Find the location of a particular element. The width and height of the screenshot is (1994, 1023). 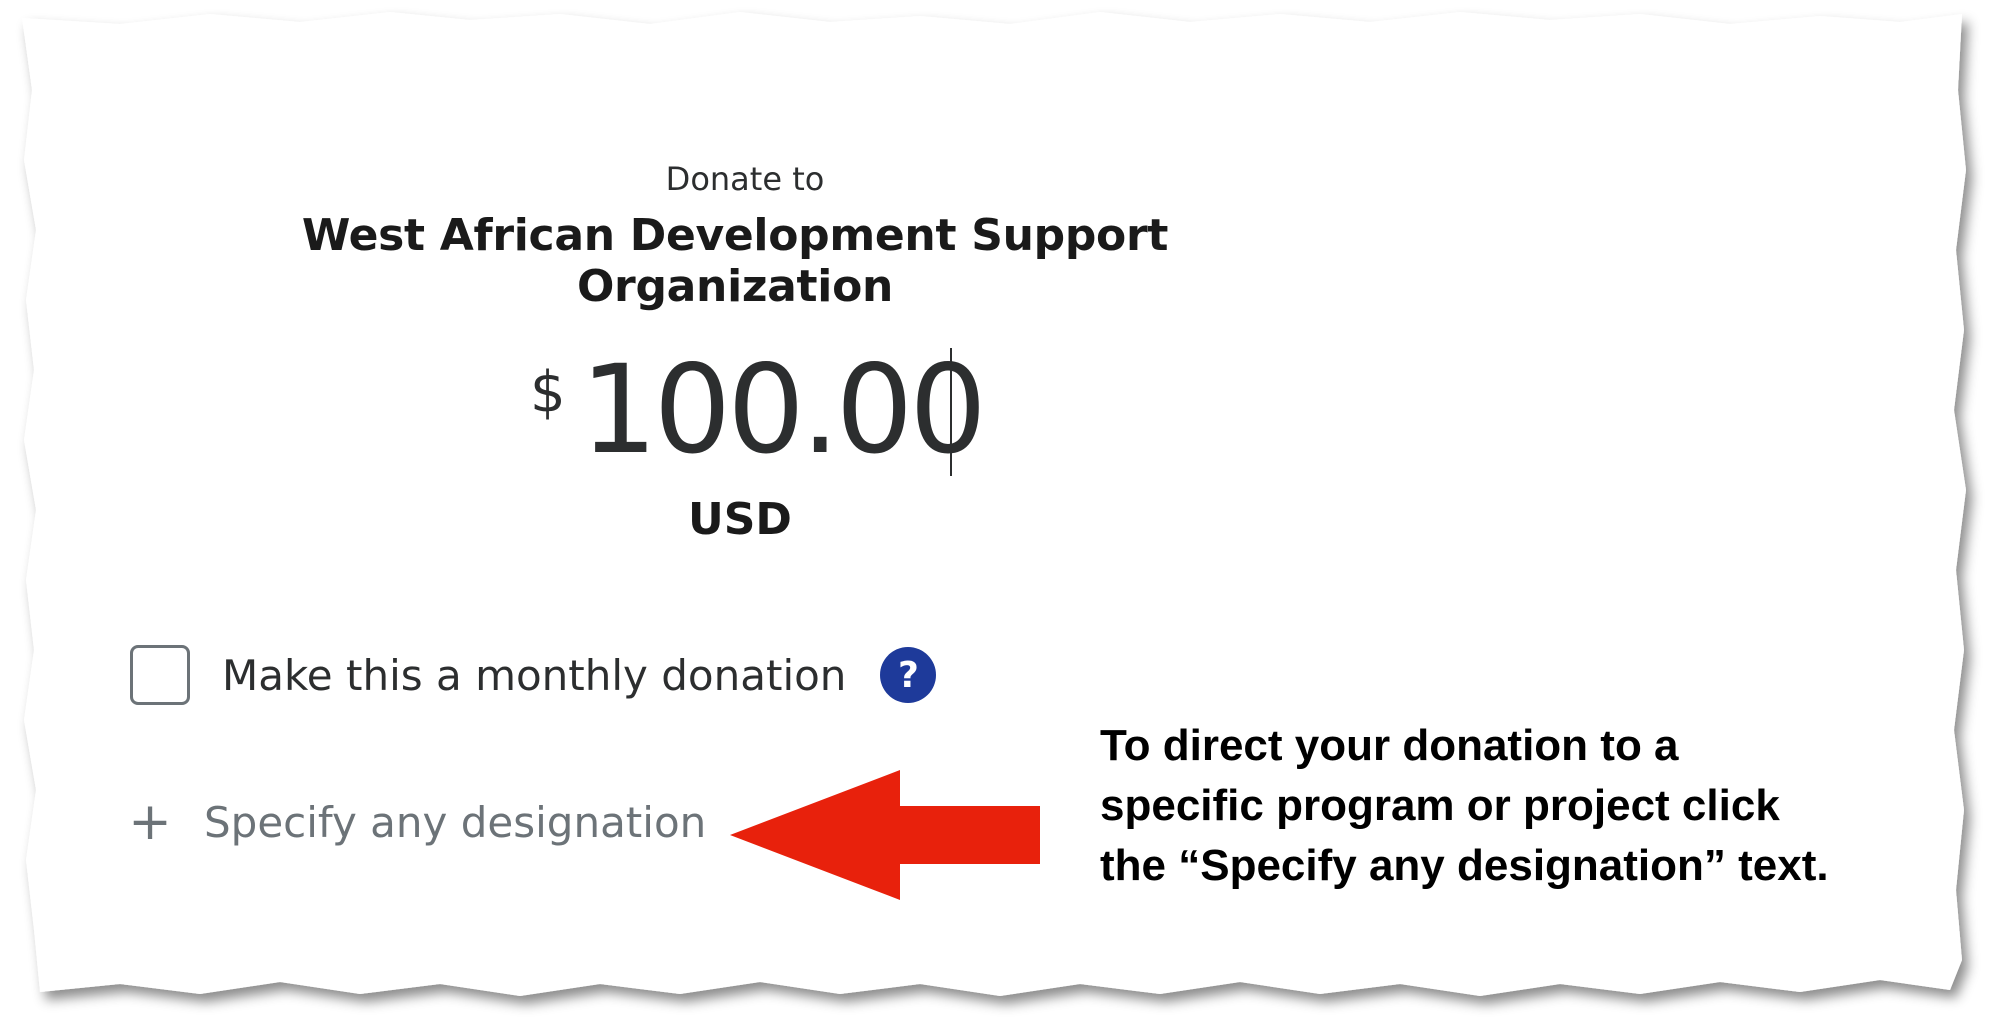

monthly-donation-label: Make this a monthly donation is located at coordinates (534, 675).